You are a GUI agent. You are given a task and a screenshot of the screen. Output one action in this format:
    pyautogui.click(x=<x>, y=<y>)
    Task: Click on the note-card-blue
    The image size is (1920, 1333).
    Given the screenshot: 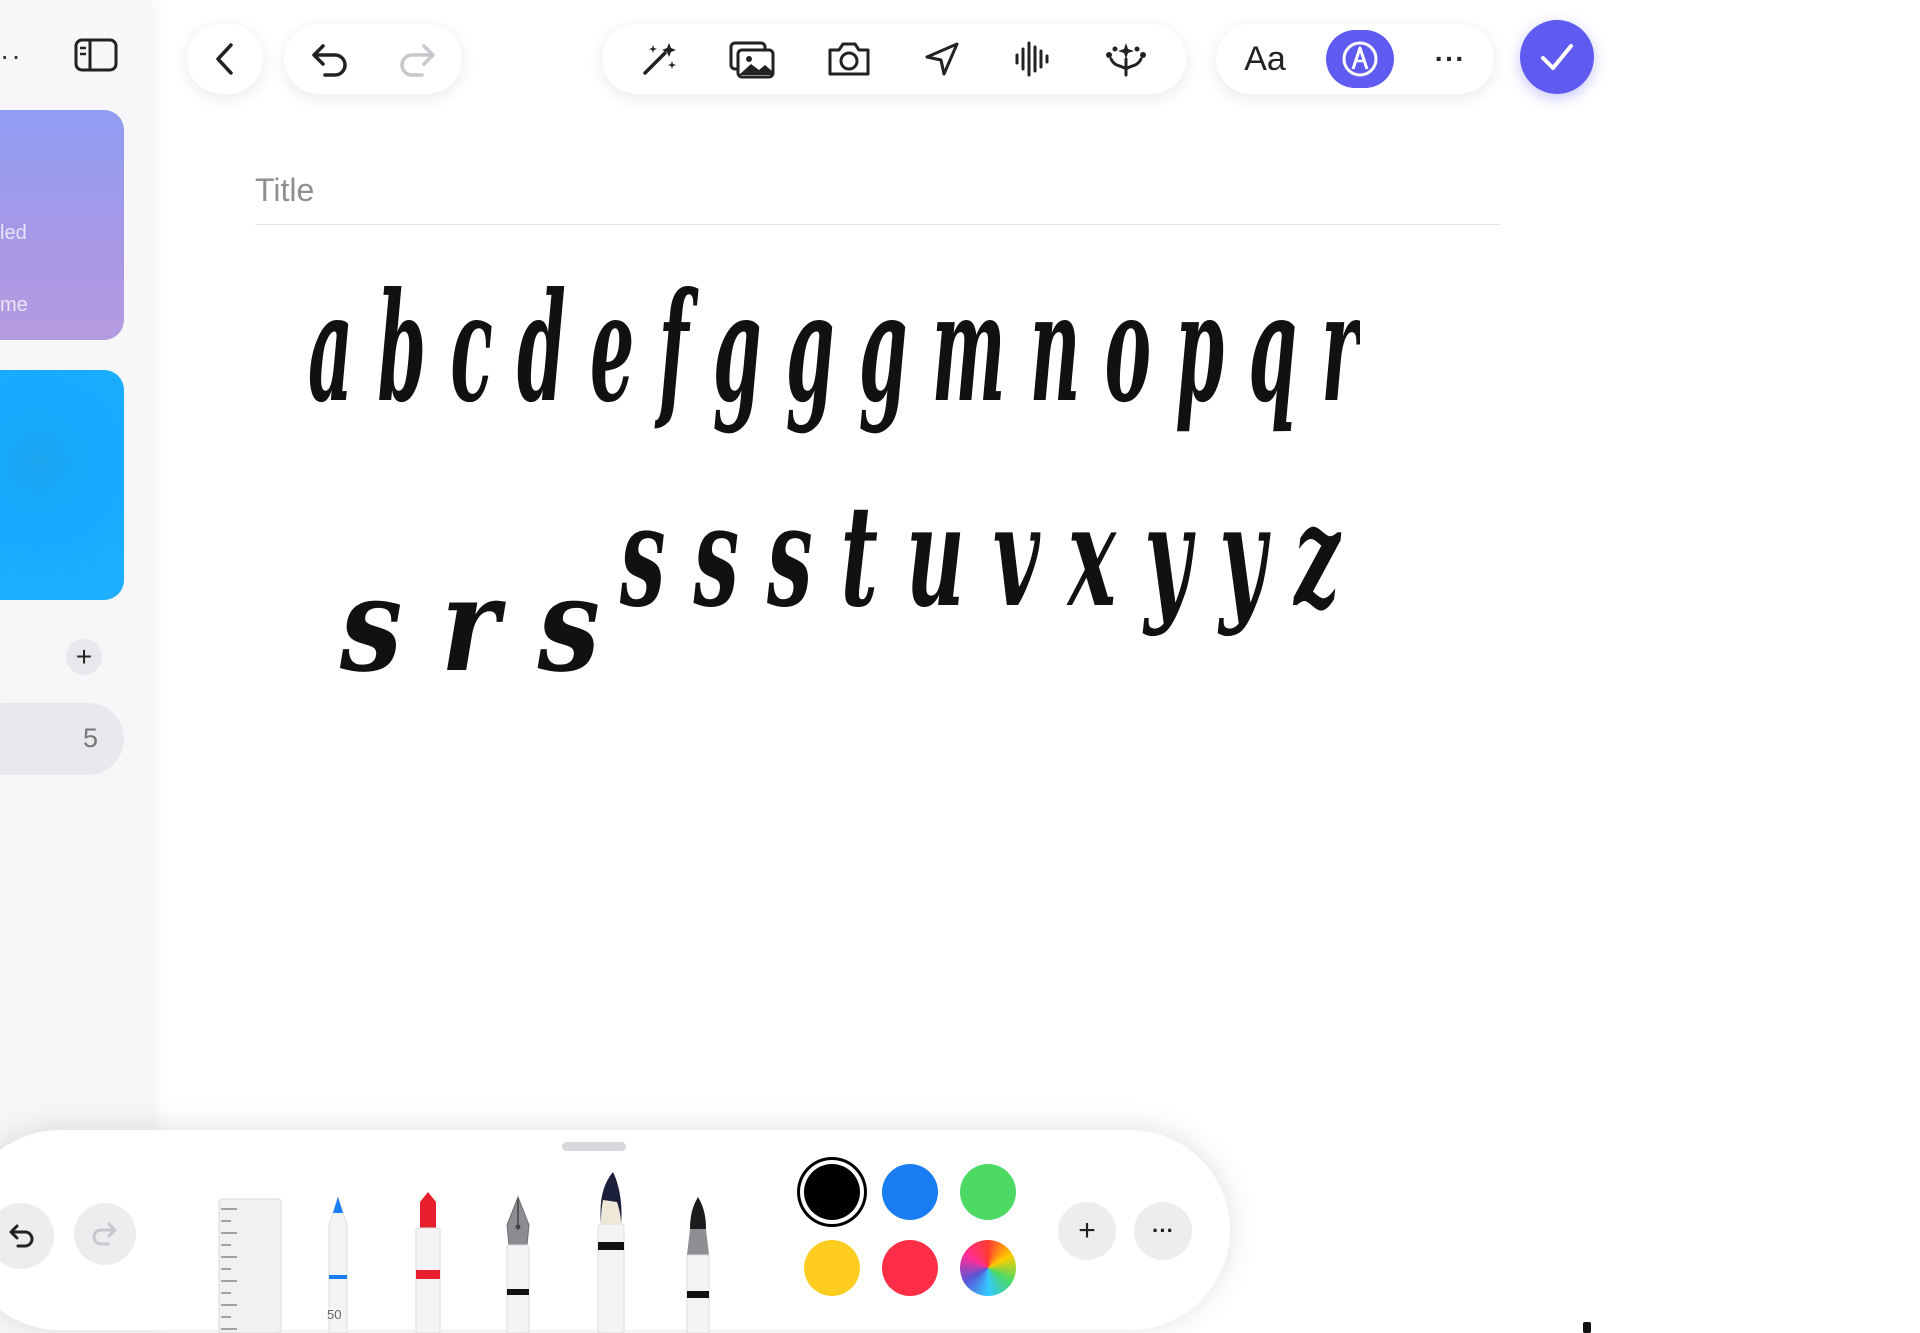 What is the action you would take?
    pyautogui.click(x=62, y=485)
    